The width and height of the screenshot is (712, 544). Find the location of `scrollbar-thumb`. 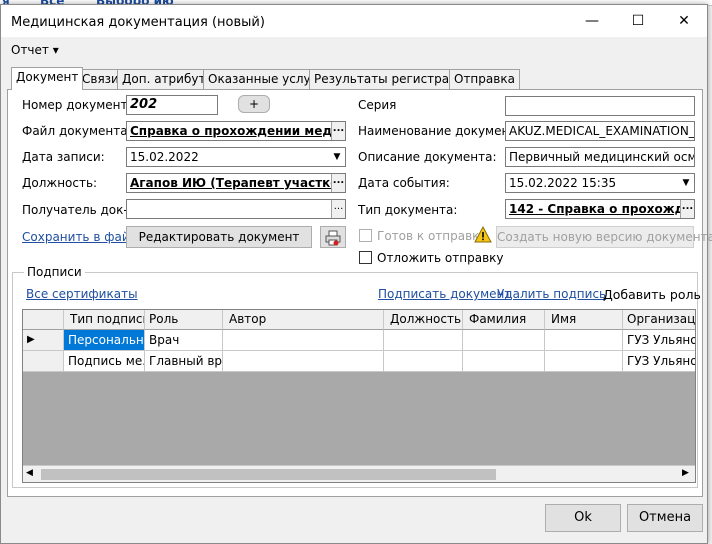

scrollbar-thumb is located at coordinates (268, 474).